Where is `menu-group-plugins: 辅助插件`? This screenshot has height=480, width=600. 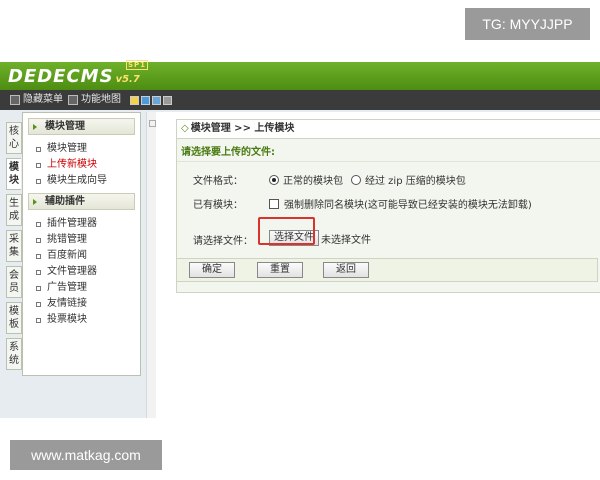 menu-group-plugins: 辅助插件 is located at coordinates (81, 201).